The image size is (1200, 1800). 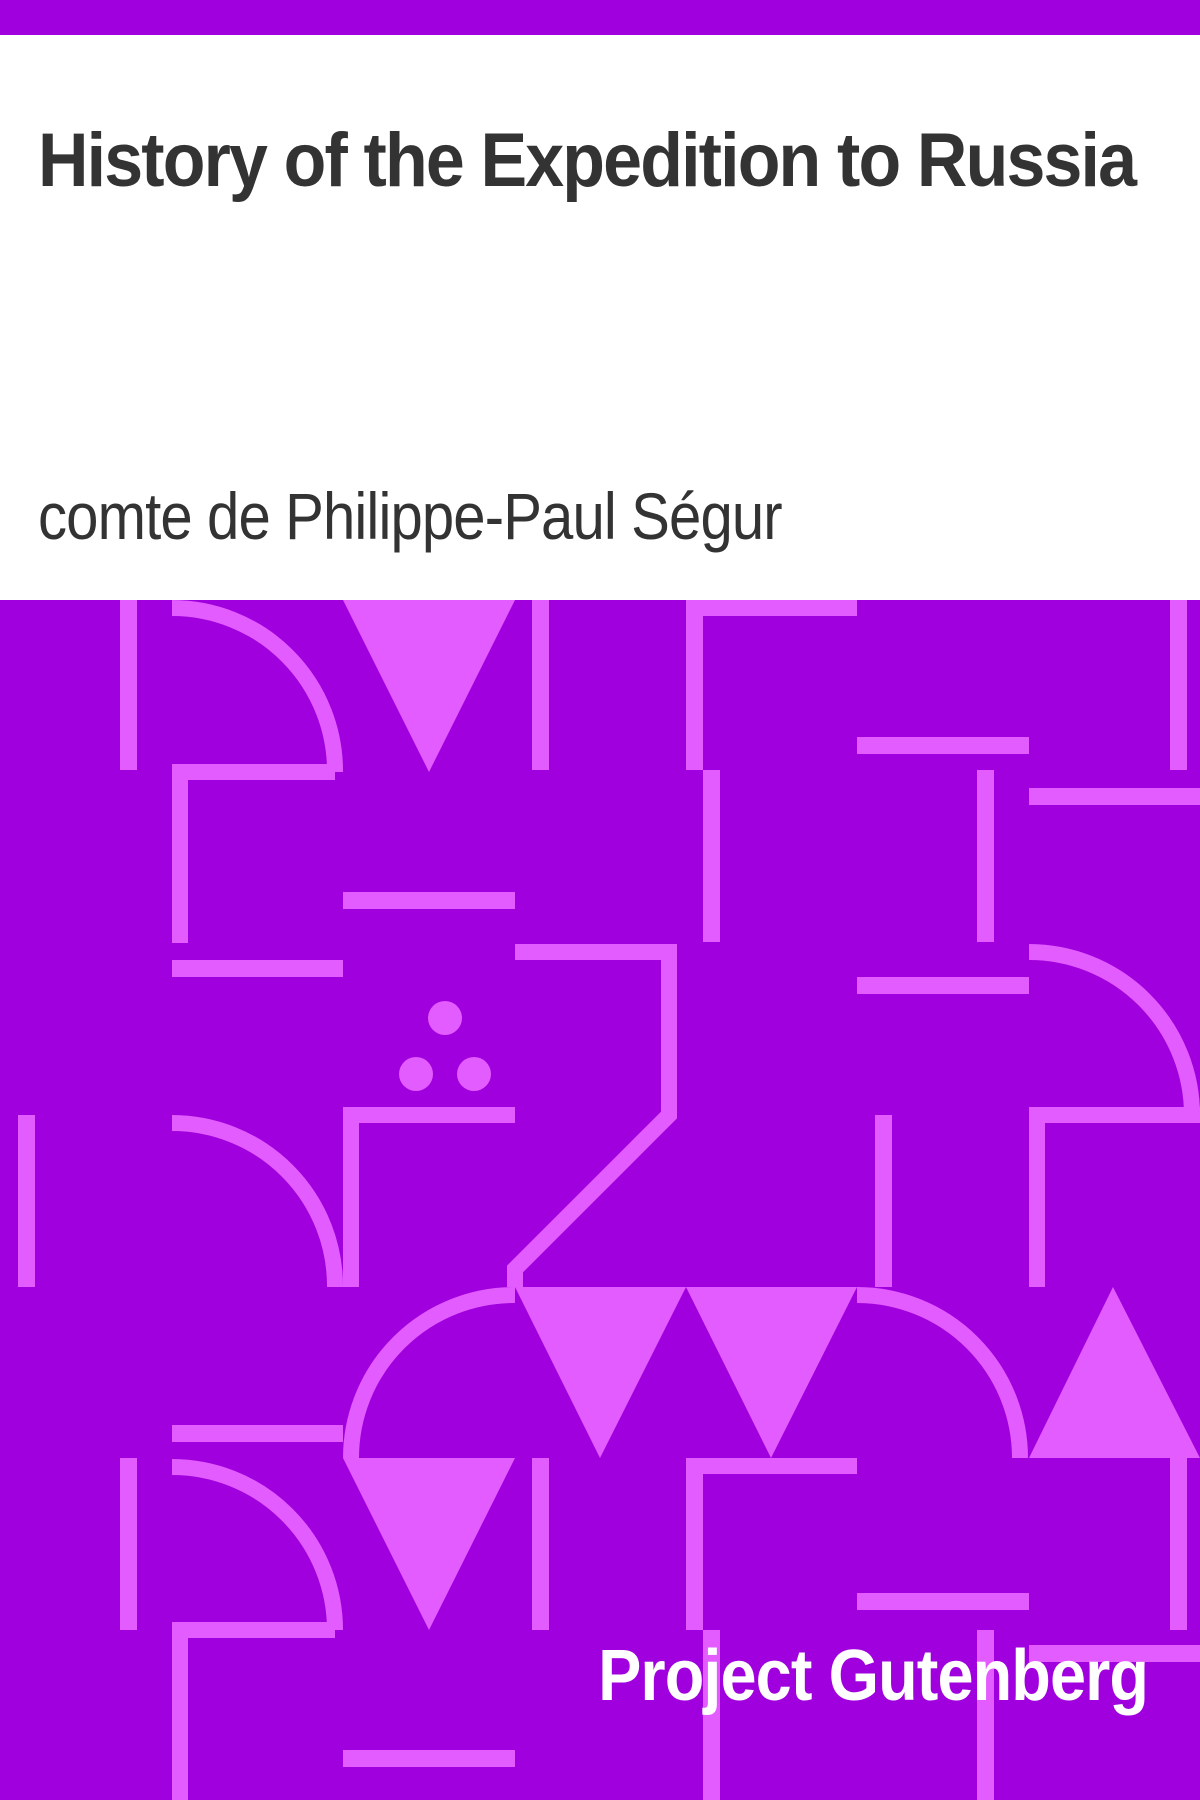 What do you see at coordinates (600, 17) in the screenshot?
I see `top-color-band` at bounding box center [600, 17].